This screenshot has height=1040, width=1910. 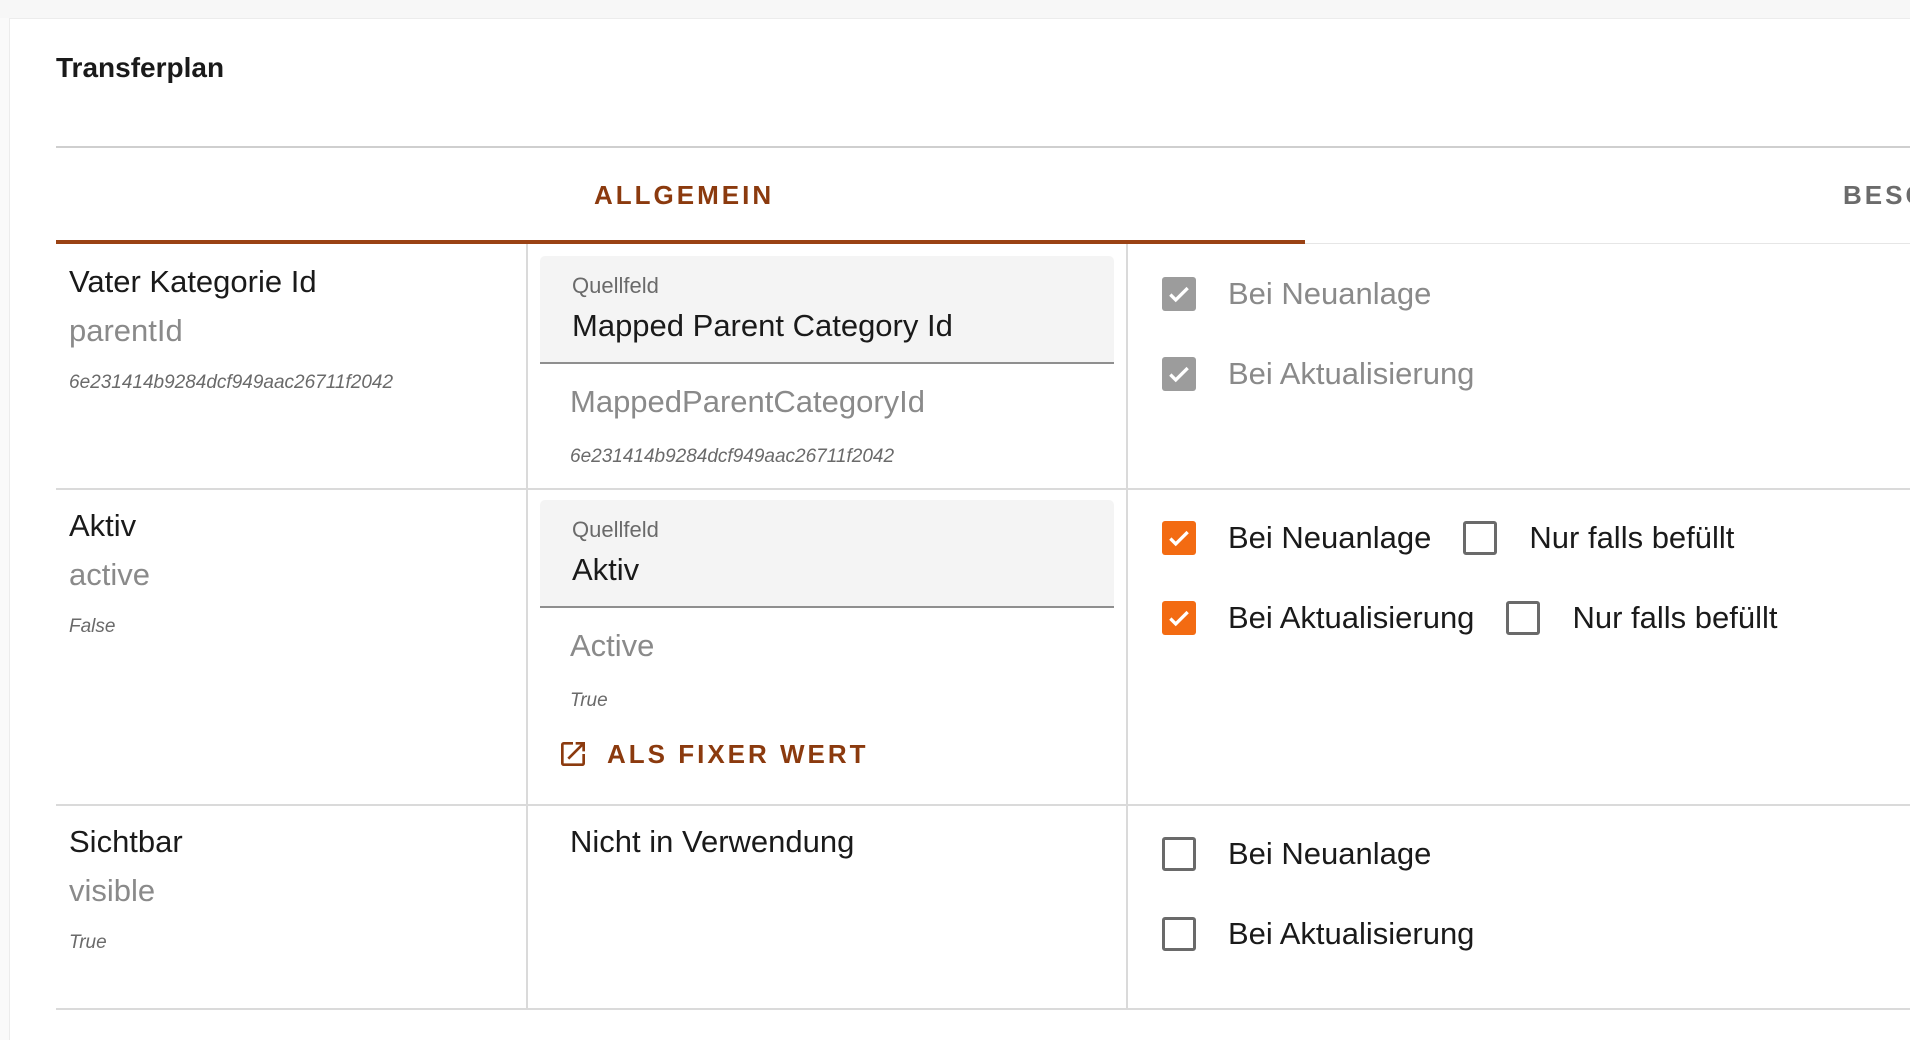 I want to click on source-field-select: Quellfeld Aktiv, so click(x=827, y=554).